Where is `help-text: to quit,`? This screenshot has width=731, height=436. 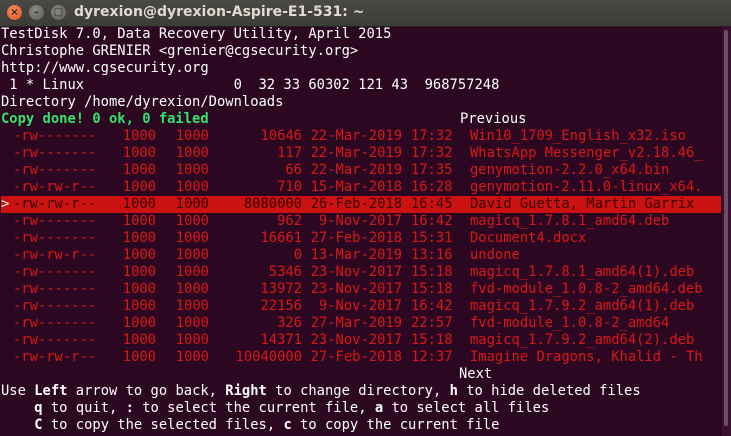
help-text: to quit, is located at coordinates (84, 408).